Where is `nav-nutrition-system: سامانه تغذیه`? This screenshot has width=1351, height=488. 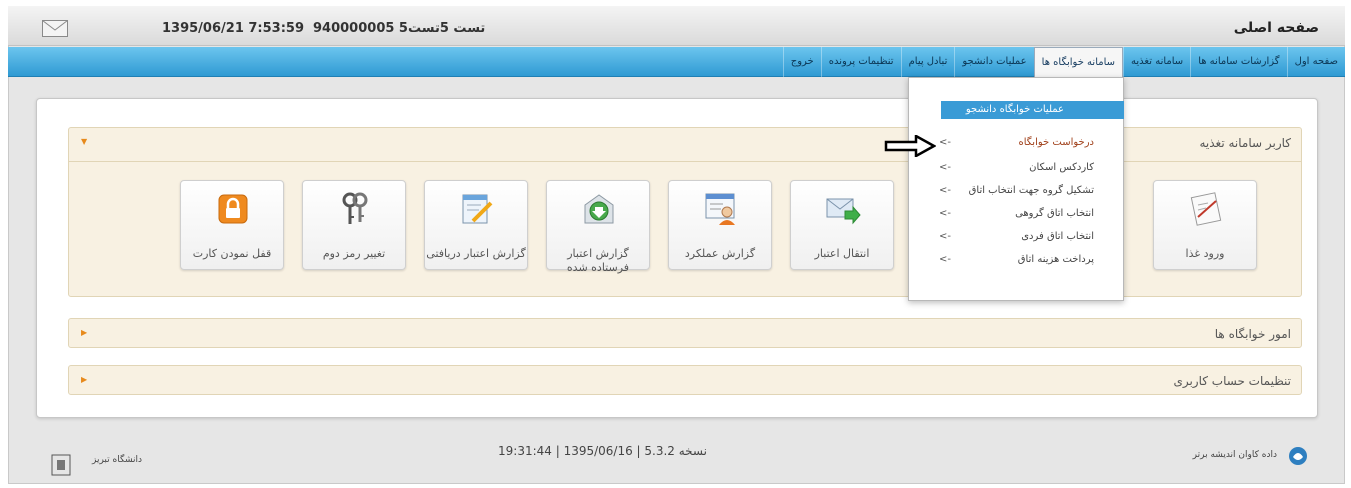
nav-nutrition-system: سامانه تغذیه is located at coordinates (1156, 62).